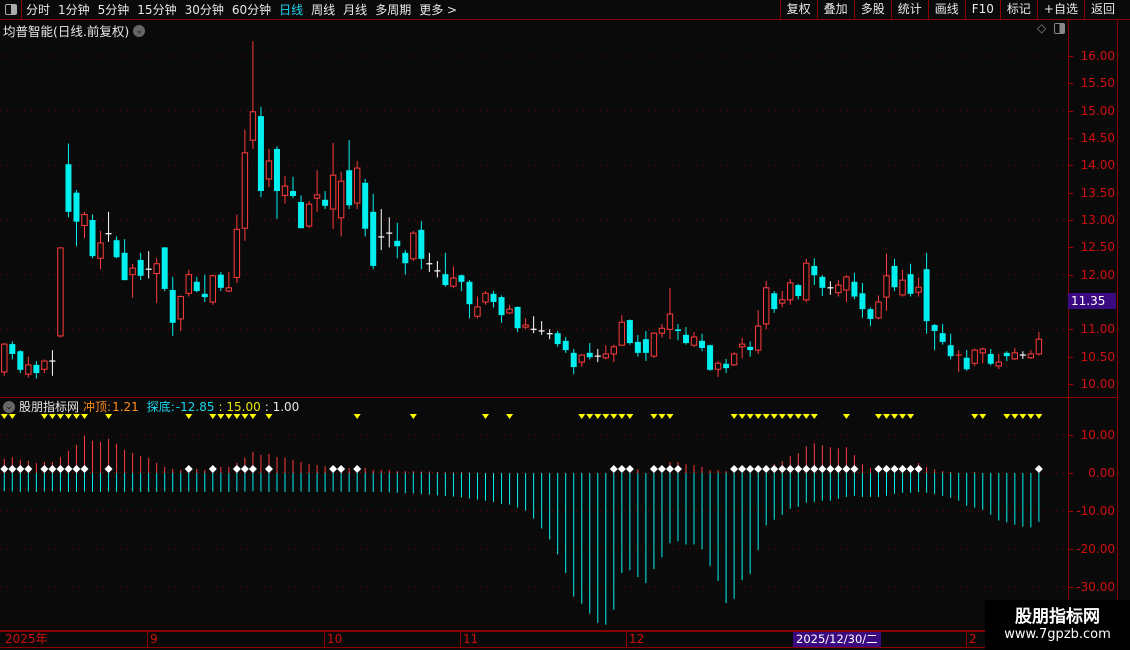 Image resolution: width=1130 pixels, height=650 pixels. Describe the element at coordinates (1095, 587) in the screenshot. I see `indicator-axis-label: -30.00` at that location.